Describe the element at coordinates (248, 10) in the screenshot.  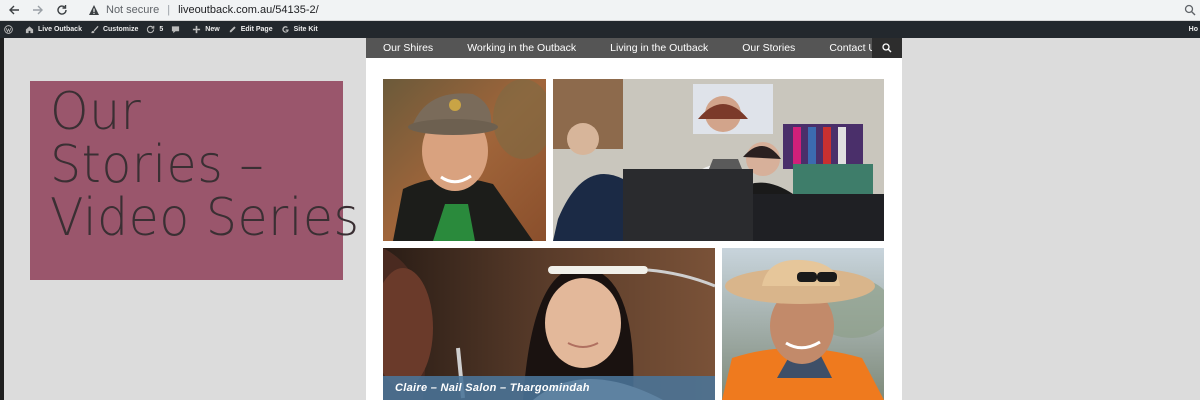
I see `url-text: liveoutback.com.au/54135-2/` at that location.